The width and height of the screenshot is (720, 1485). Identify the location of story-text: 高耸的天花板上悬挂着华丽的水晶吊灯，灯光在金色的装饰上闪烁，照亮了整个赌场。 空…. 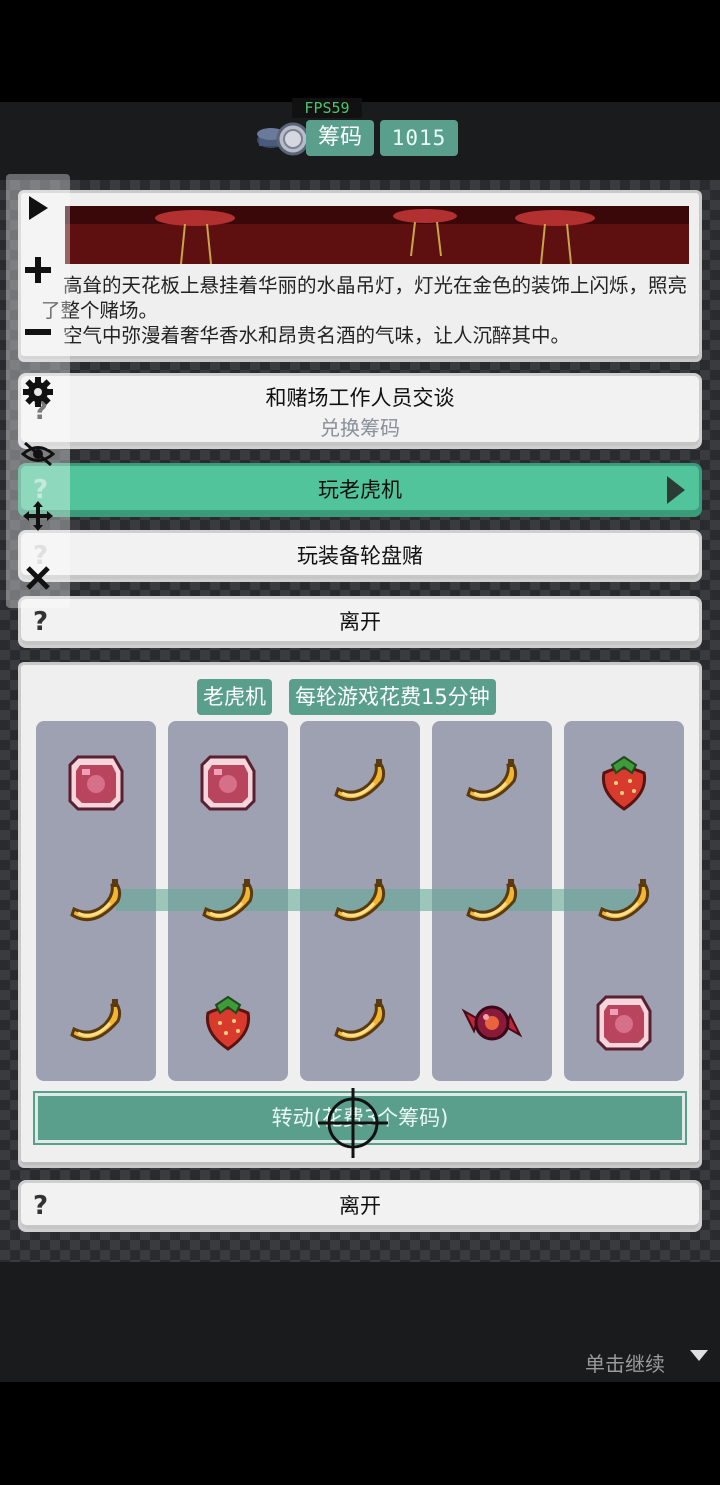
(371, 310).